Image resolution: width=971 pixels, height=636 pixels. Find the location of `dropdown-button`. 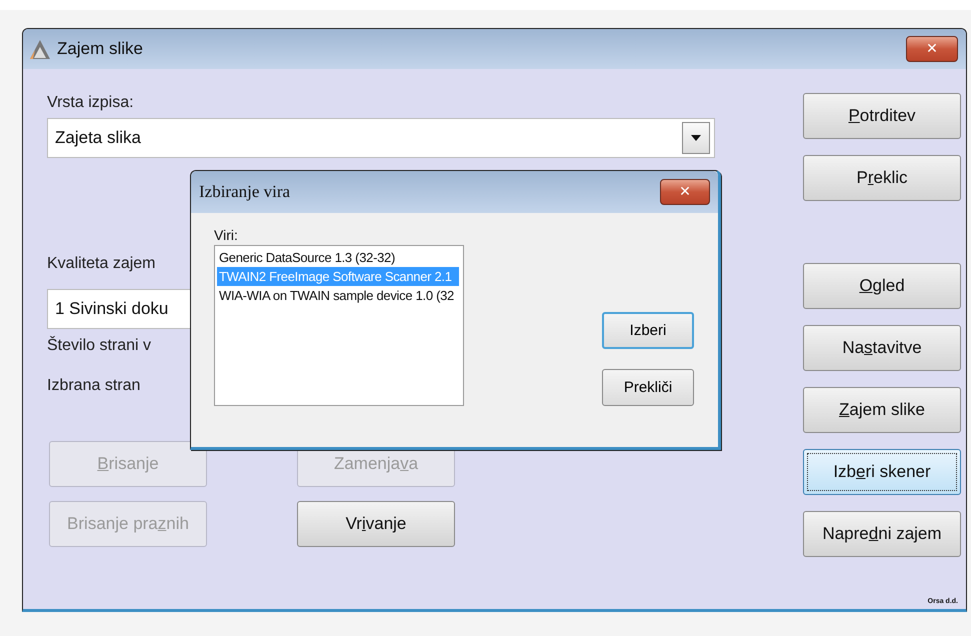

dropdown-button is located at coordinates (696, 138).